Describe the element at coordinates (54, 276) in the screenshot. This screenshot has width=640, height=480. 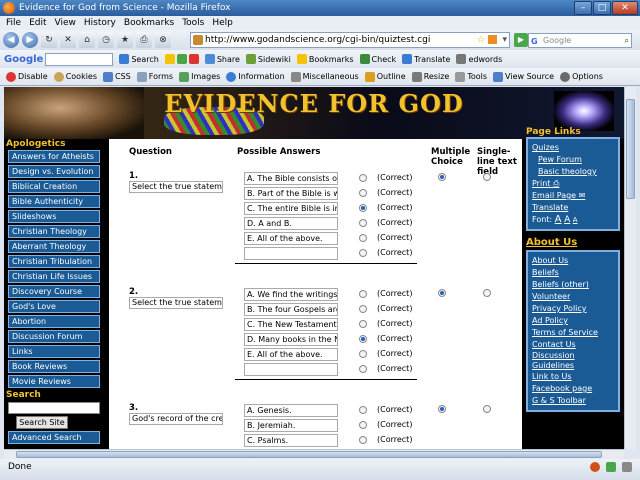
I see `sidebar-link: Christian Life Issues` at that location.